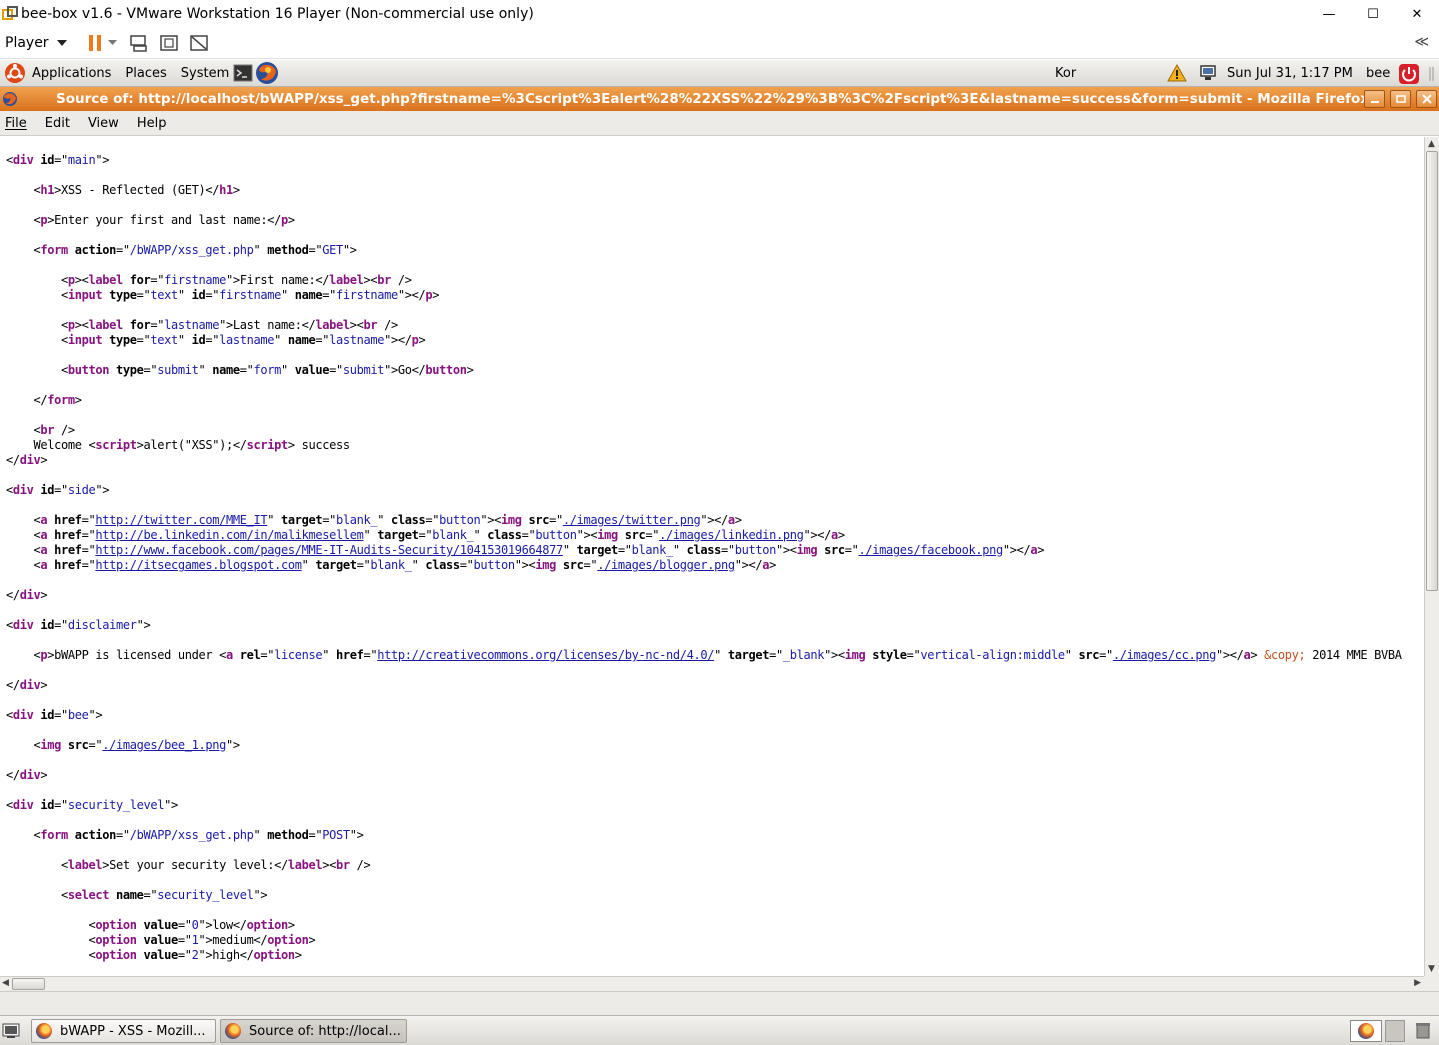 This screenshot has height=1045, width=1439. I want to click on source-line: <option value="1">medium</option>, so click(161, 940).